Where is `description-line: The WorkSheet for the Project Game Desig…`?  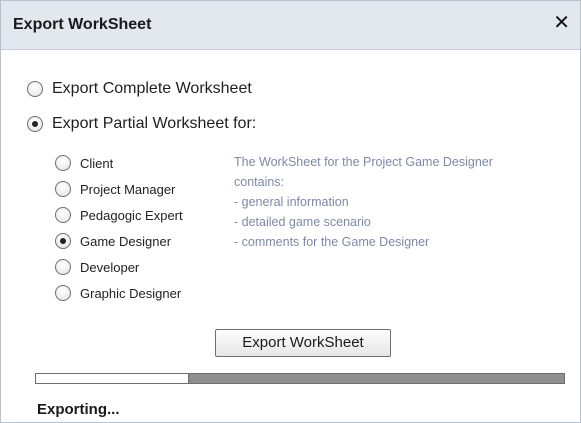 description-line: The WorkSheet for the Project Game Desig… is located at coordinates (363, 162).